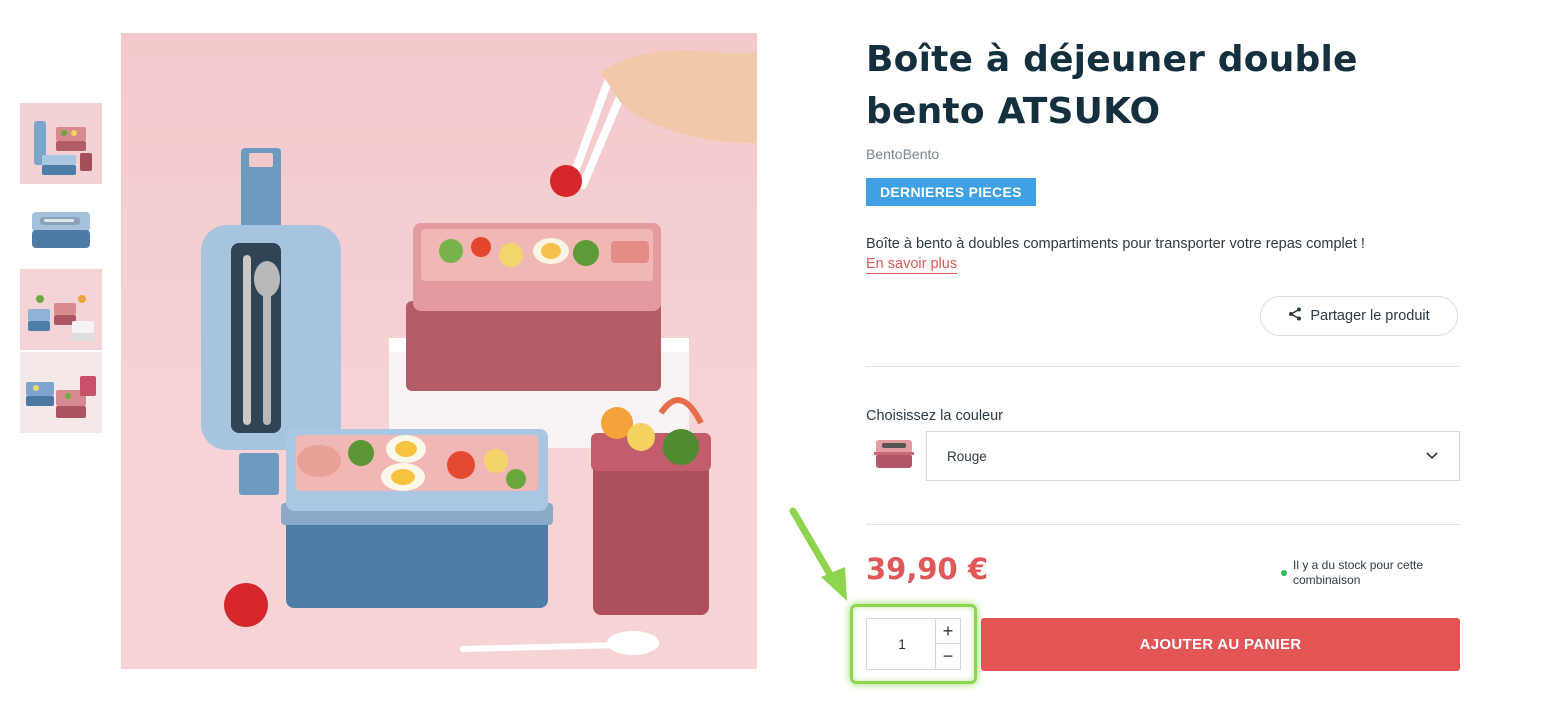 This screenshot has height=720, width=1565. Describe the element at coordinates (1220, 644) in the screenshot. I see `add-to-cart-button: AJOUTER AU PANIER` at that location.